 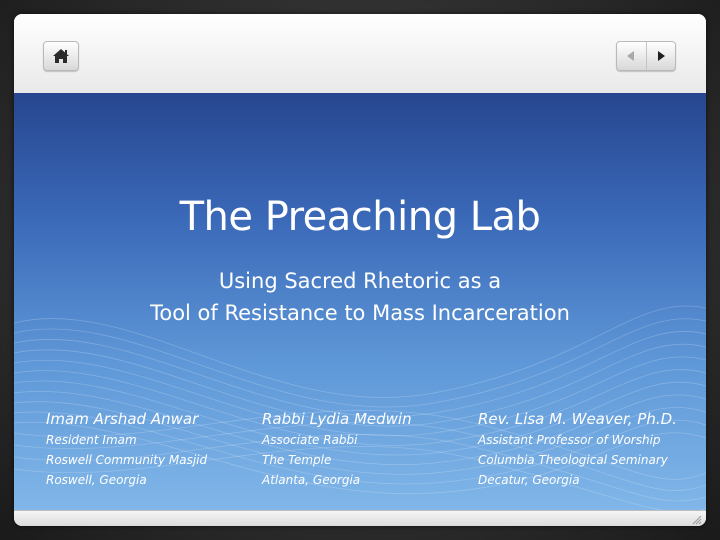 I want to click on presenter-role: Assistant Professor of Worship, so click(x=569, y=440).